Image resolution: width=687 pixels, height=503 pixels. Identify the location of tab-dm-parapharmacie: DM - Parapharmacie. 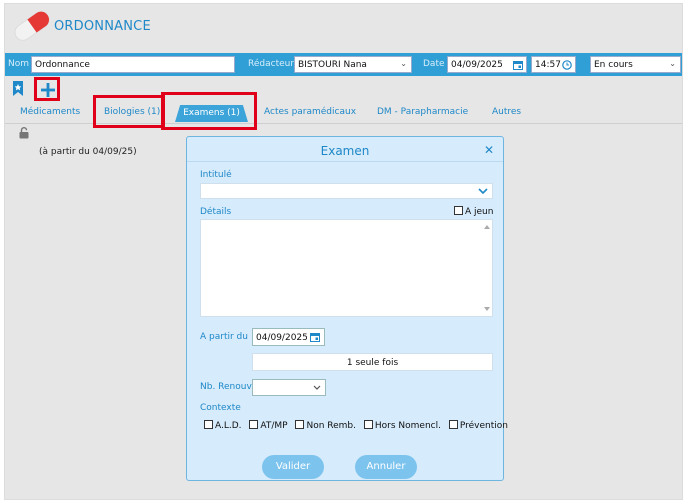
(422, 112).